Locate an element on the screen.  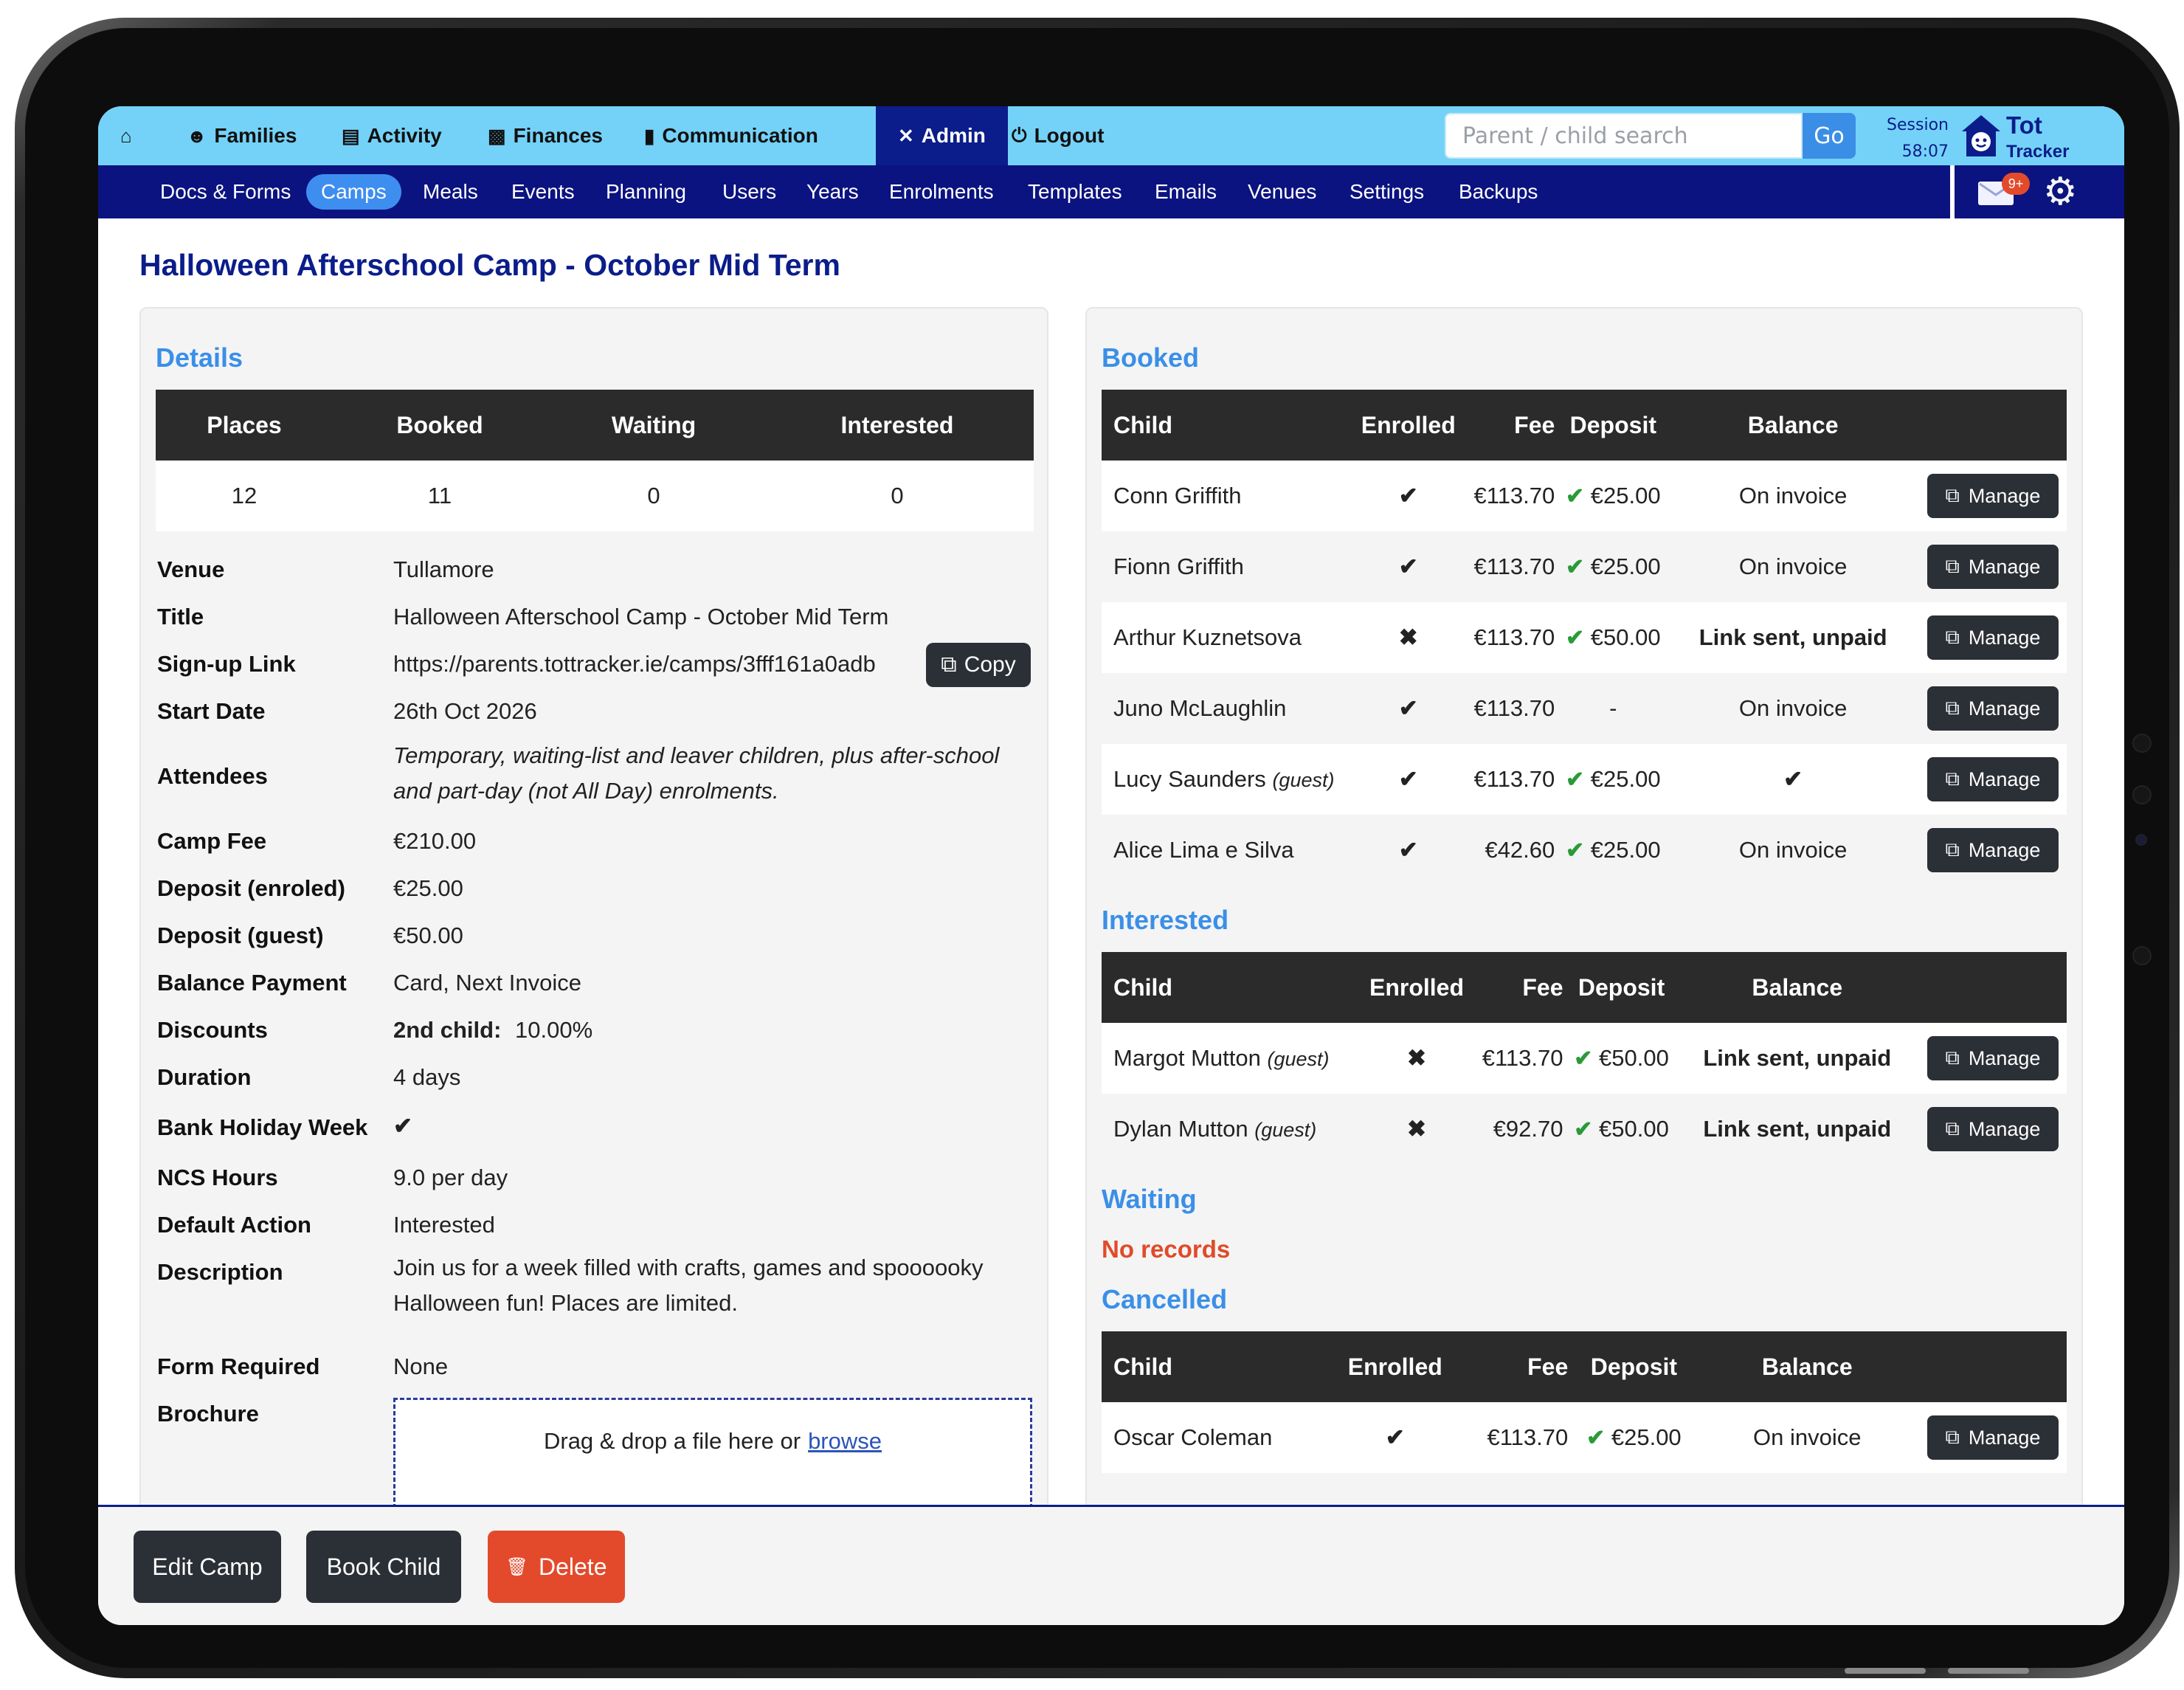
col-actions is located at coordinates (1993, 988).